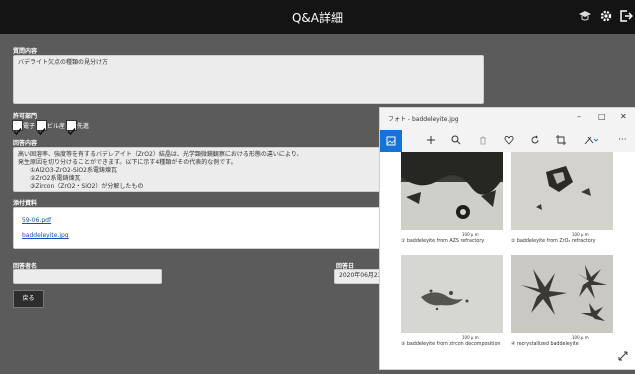  I want to click on caption-3: ③ baddeleyite from zircon decomposition, so click(451, 344).